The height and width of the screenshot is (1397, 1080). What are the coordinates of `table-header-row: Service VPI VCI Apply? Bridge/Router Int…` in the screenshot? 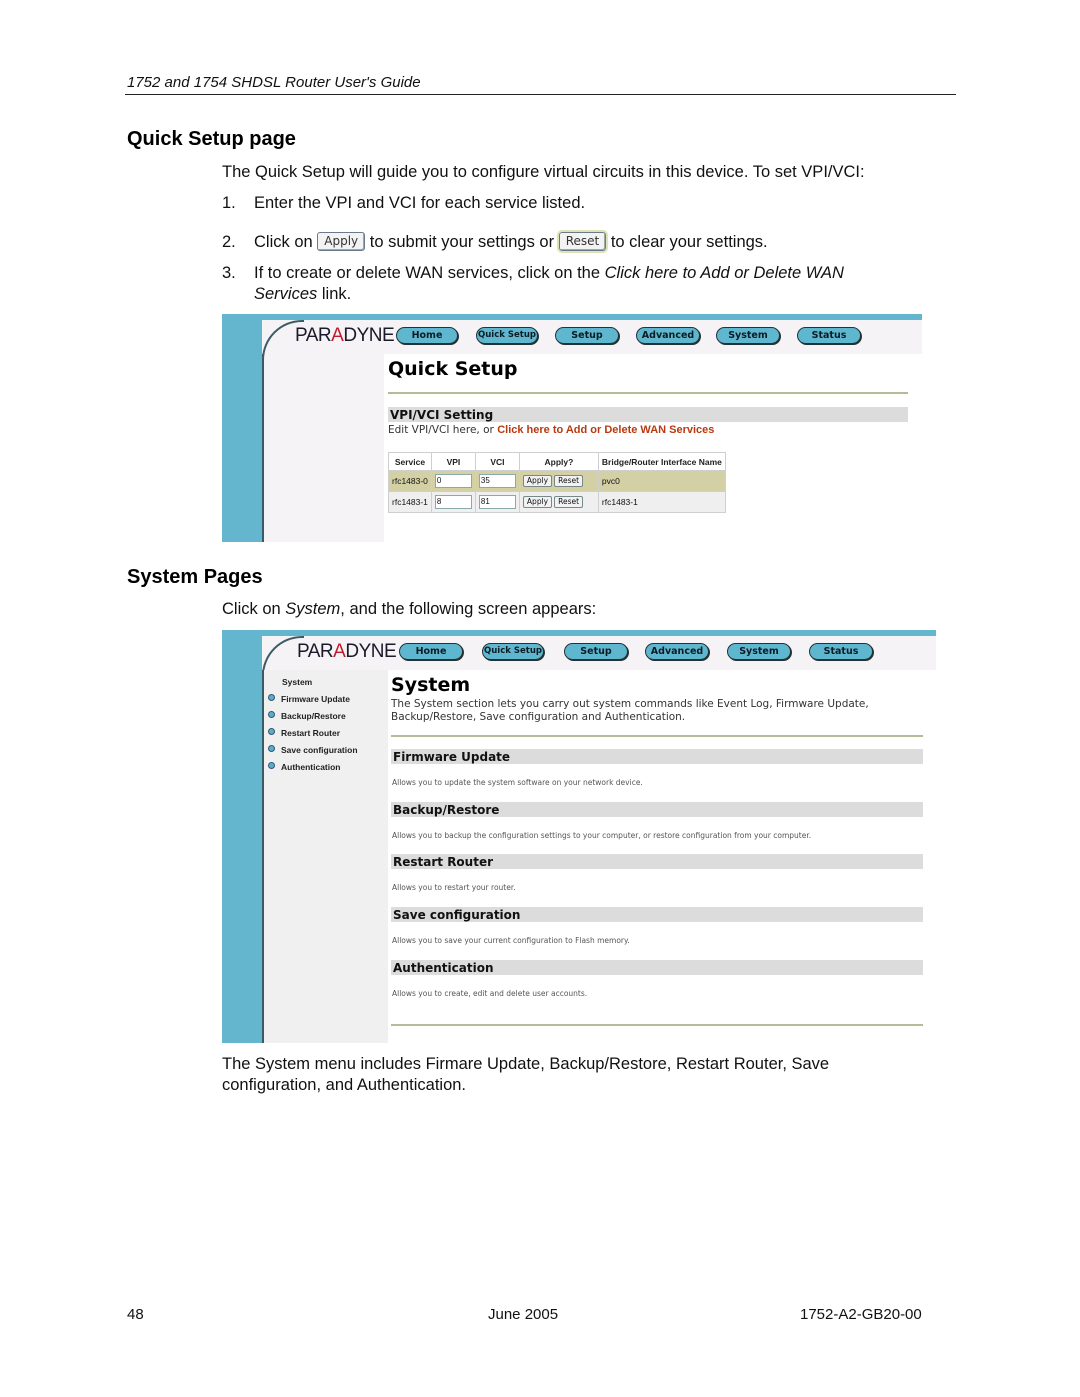 It's located at (557, 461).